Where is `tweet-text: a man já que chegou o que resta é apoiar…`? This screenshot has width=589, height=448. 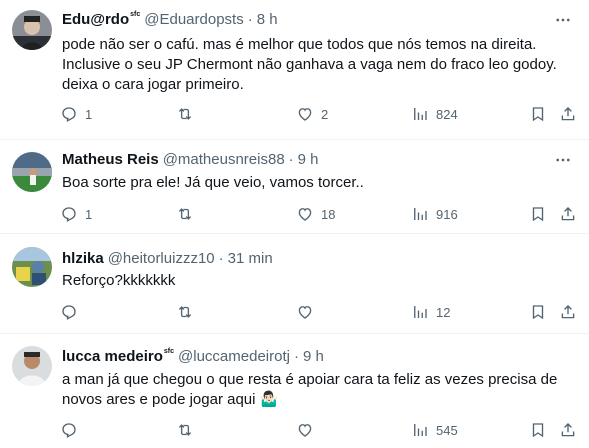 tweet-text: a man já que chegou o que resta é apoiar… is located at coordinates (317, 390).